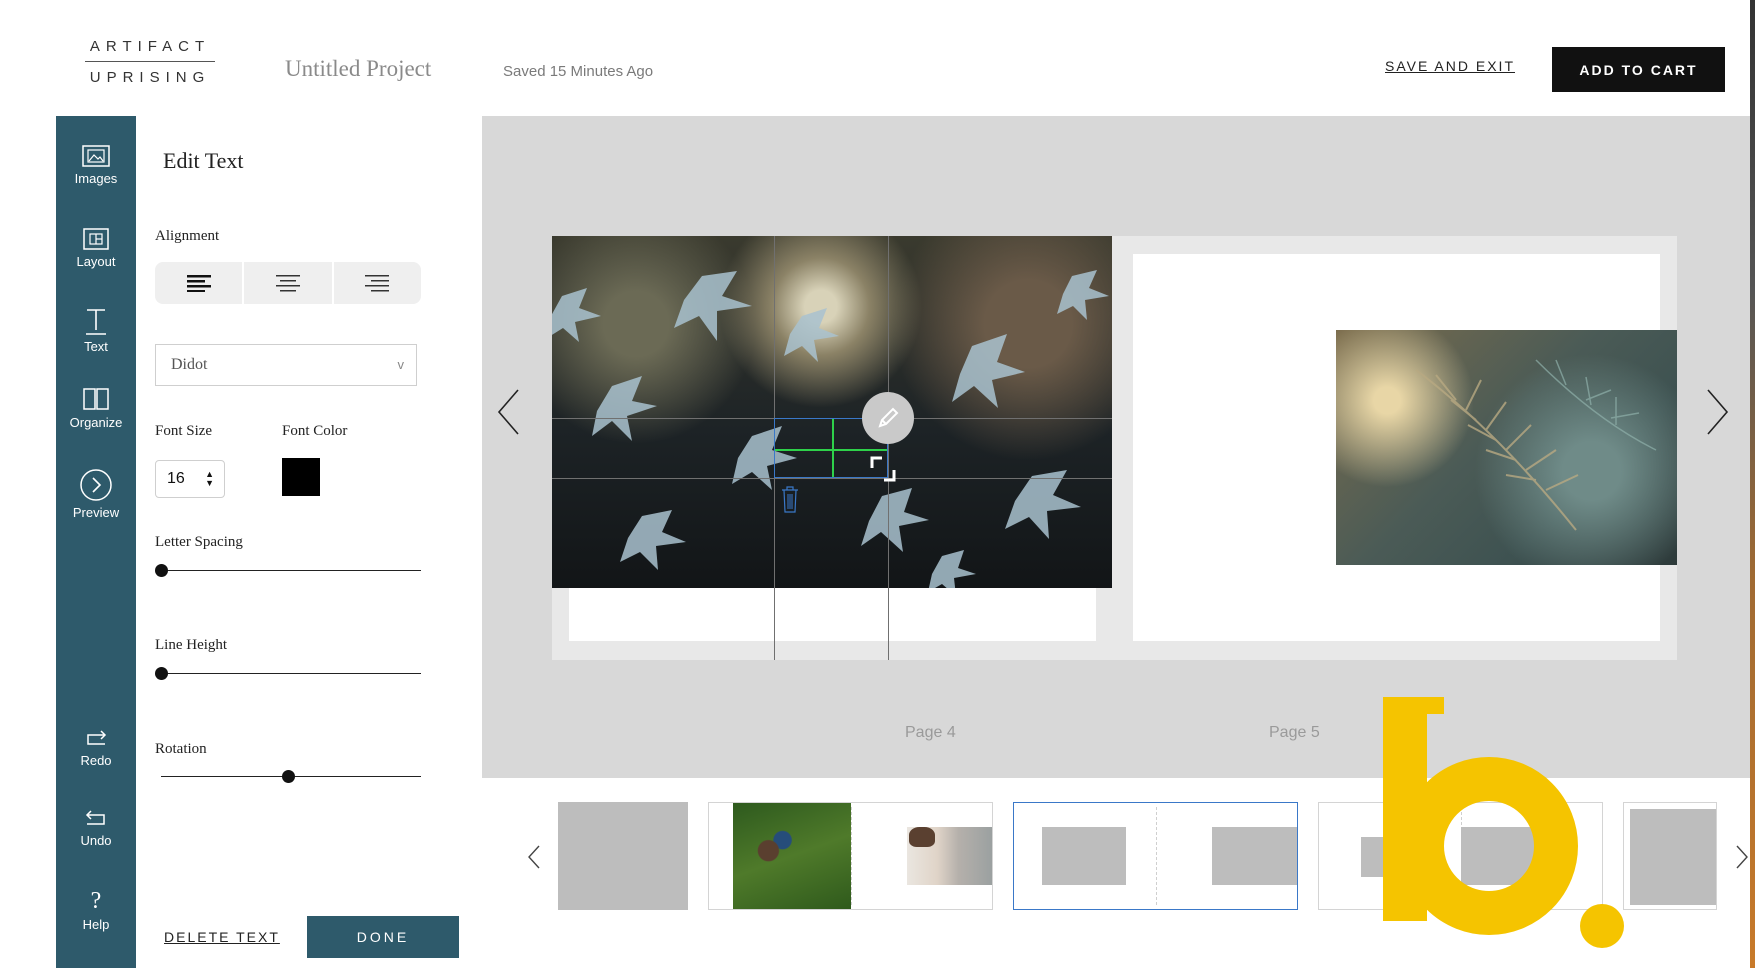 This screenshot has width=1755, height=968. What do you see at coordinates (190, 479) in the screenshot?
I see `font-size-stepper: 16 ▲ ▼` at bounding box center [190, 479].